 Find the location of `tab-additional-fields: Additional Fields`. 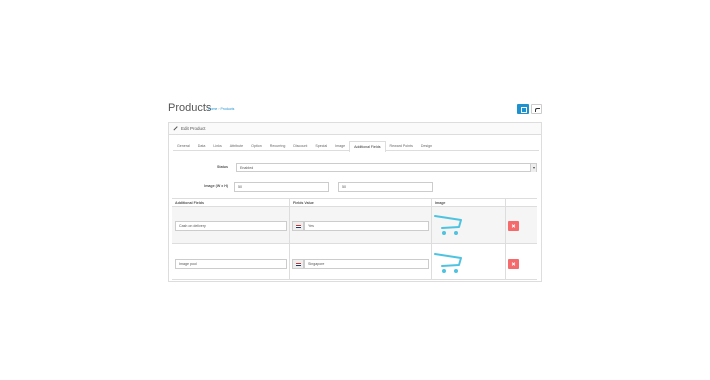

tab-additional-fields: Additional Fields is located at coordinates (367, 146).